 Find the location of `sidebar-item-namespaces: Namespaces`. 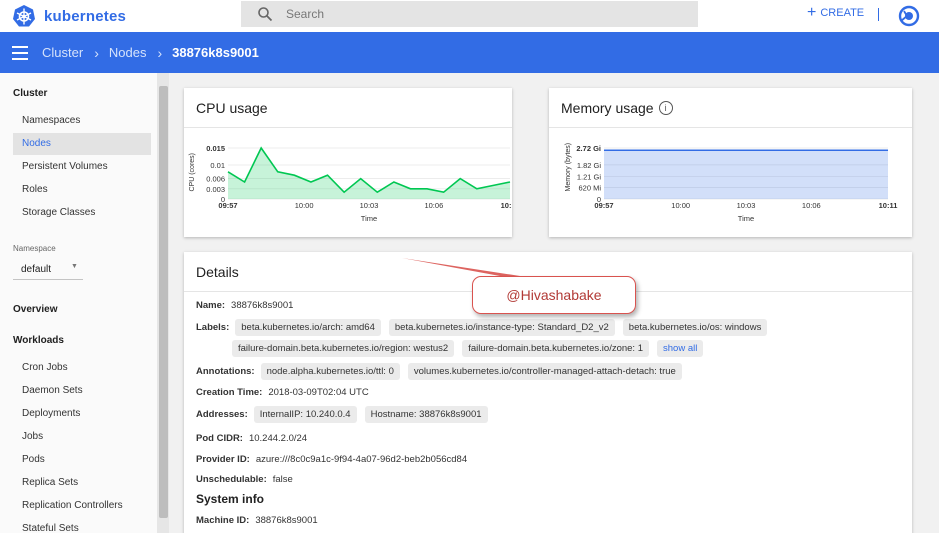

sidebar-item-namespaces: Namespaces is located at coordinates (82, 121).